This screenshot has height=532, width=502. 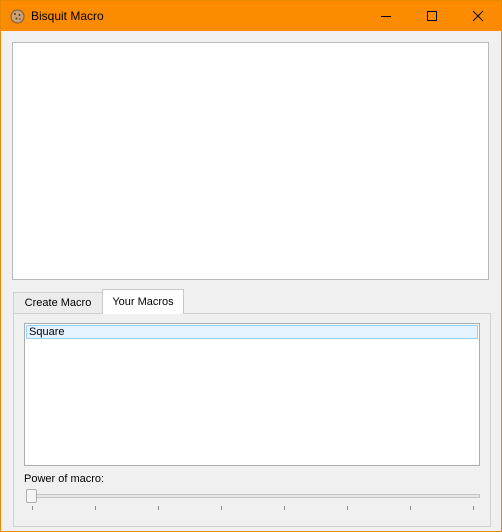 What do you see at coordinates (67, 16) in the screenshot?
I see `window-title: Bisquit Macro` at bounding box center [67, 16].